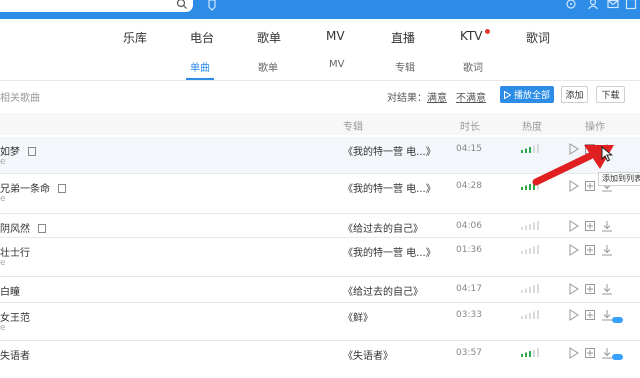 Image resolution: width=640 pixels, height=378 pixels. Describe the element at coordinates (471, 36) in the screenshot. I see `tab-ktv: KTV` at that location.